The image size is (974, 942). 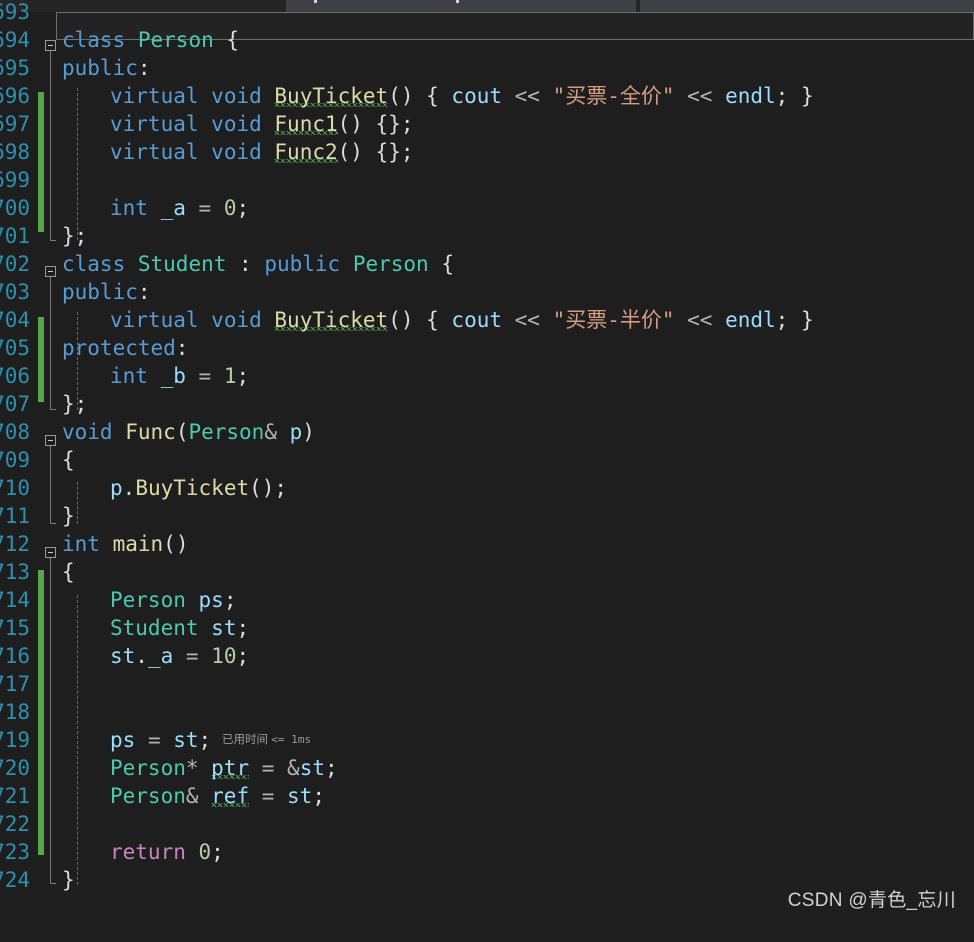 I want to click on code-line-719: 719 ps = st; 已用时间 <= 1ms, so click(x=487, y=740).